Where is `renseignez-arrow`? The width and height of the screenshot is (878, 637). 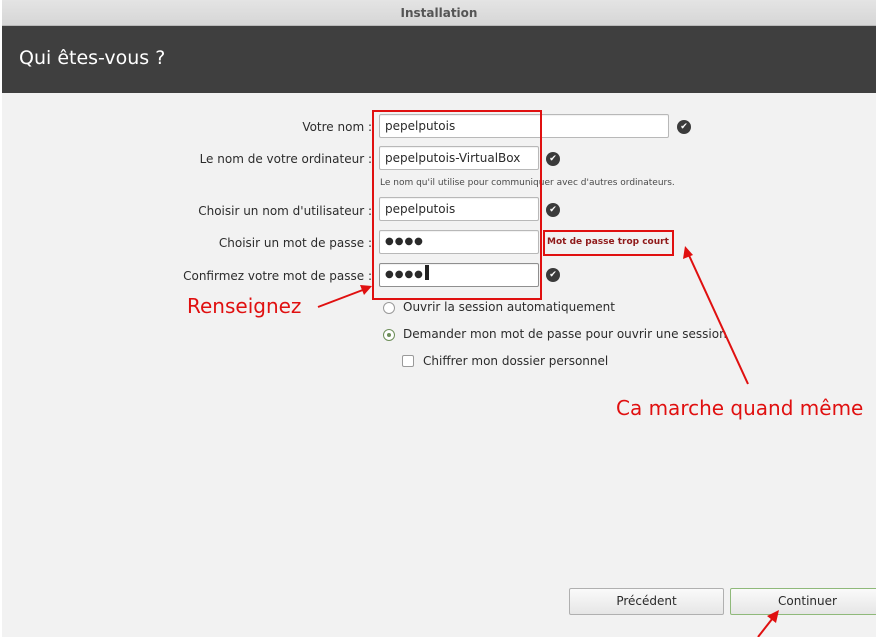 renseignez-arrow is located at coordinates (343, 297).